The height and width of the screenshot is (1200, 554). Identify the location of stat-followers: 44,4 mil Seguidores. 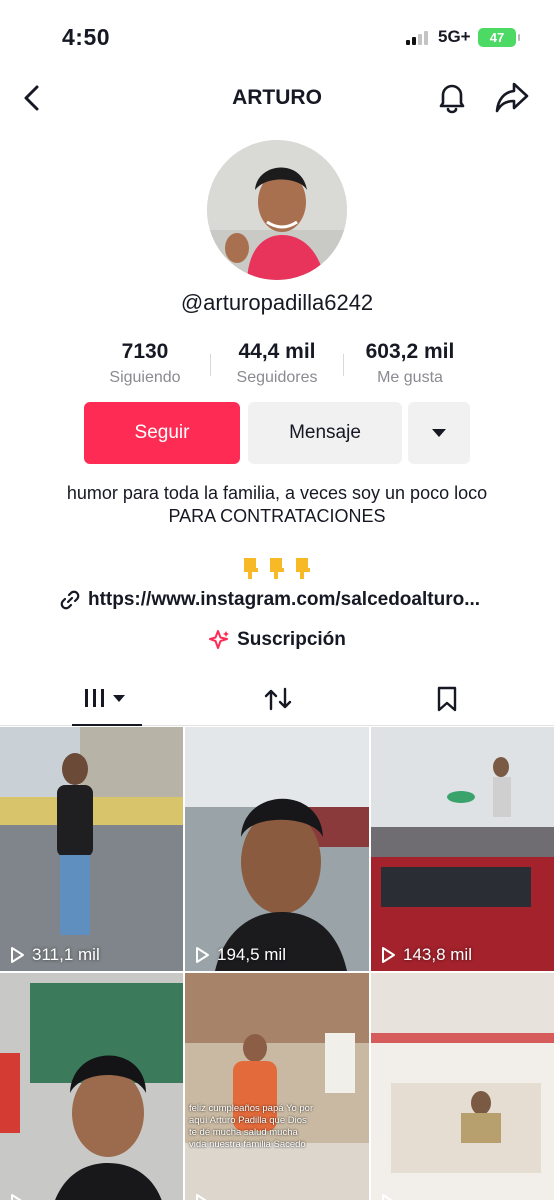
(277, 363).